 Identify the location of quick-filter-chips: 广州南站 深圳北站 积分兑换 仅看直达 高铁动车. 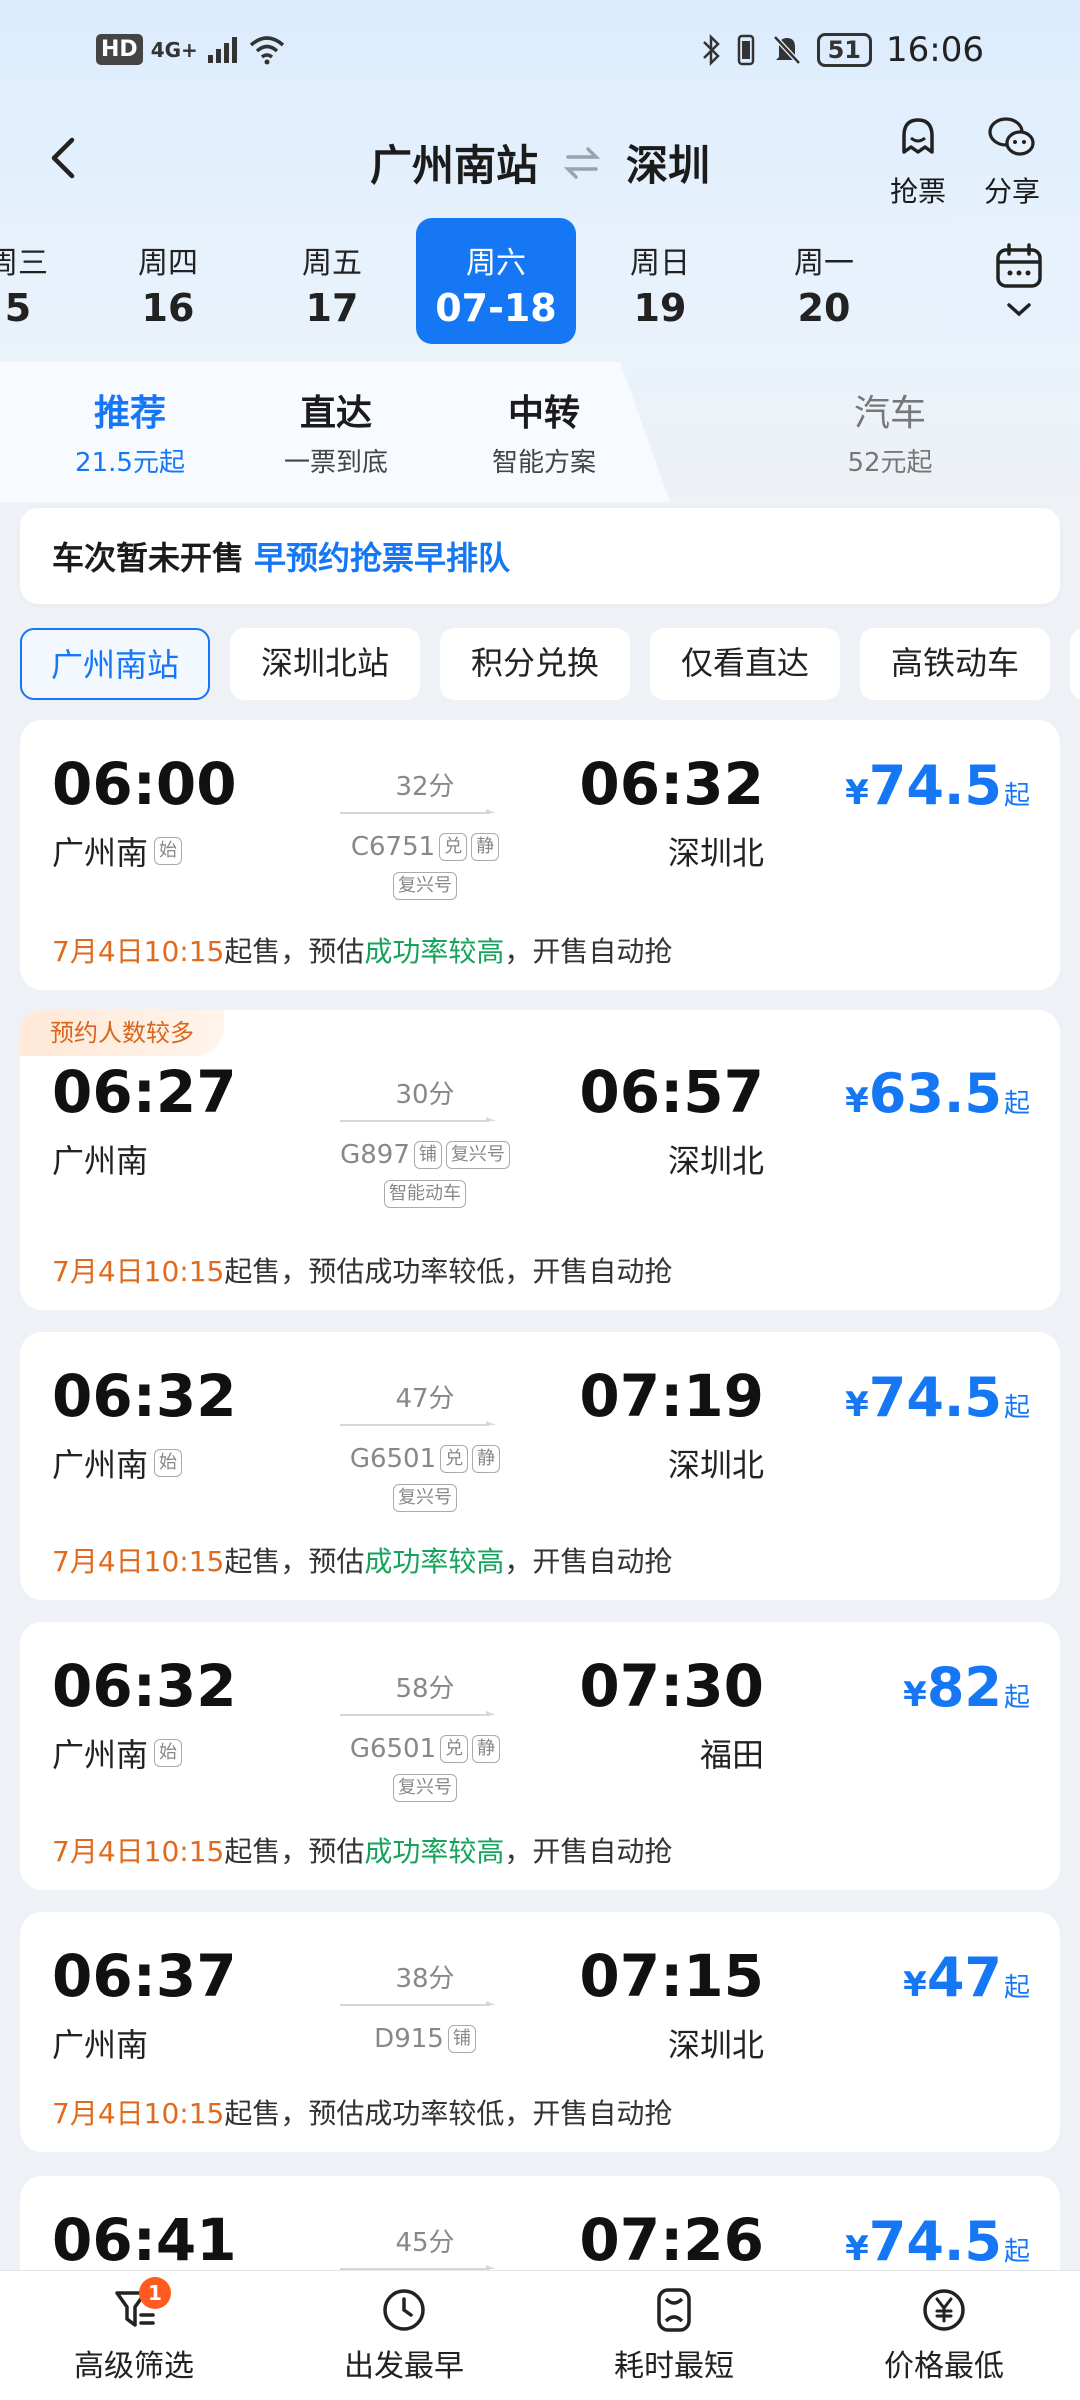
(550, 665).